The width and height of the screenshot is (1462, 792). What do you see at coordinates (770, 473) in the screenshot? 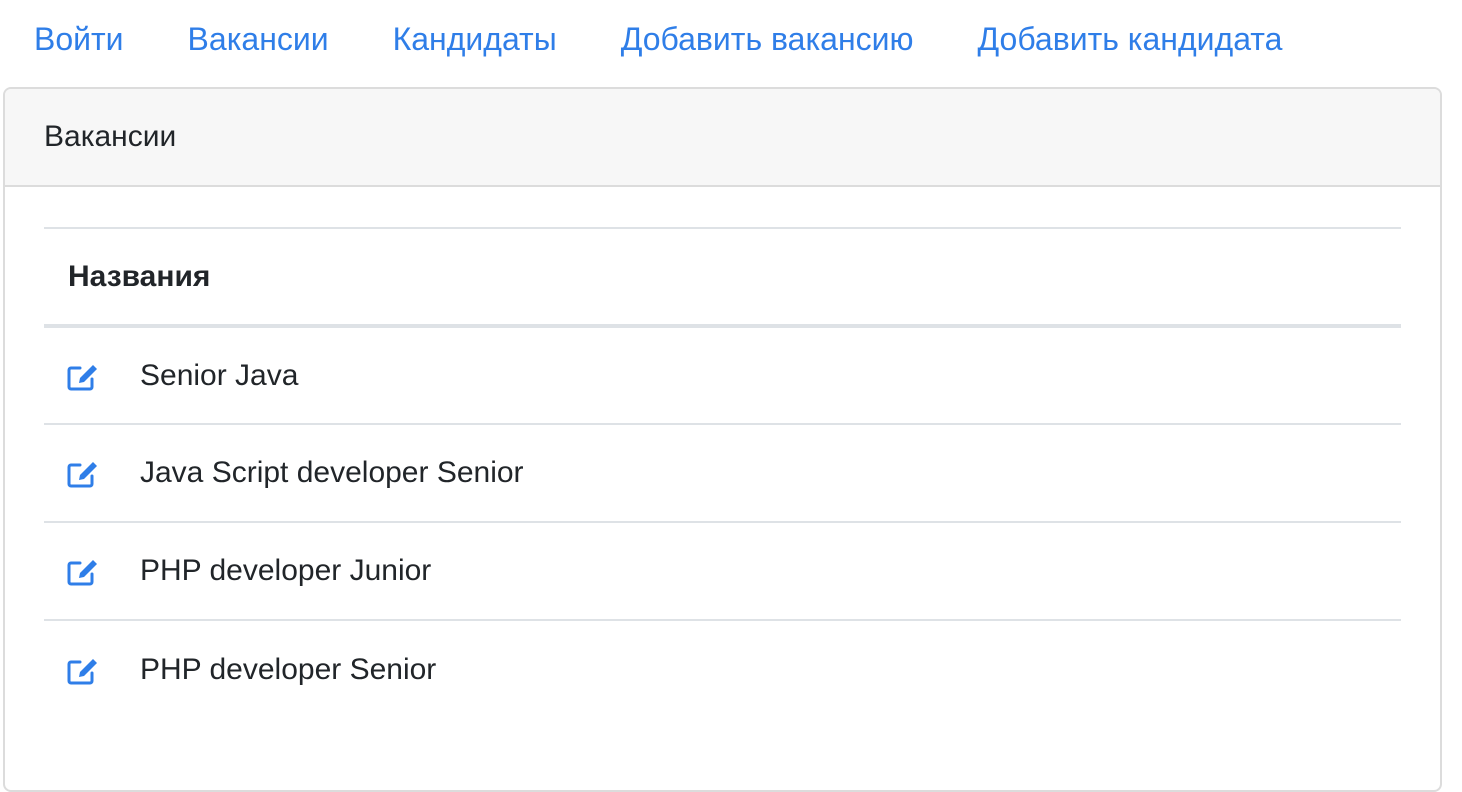
I see `vacancy-name: Java Script developer Senior` at bounding box center [770, 473].